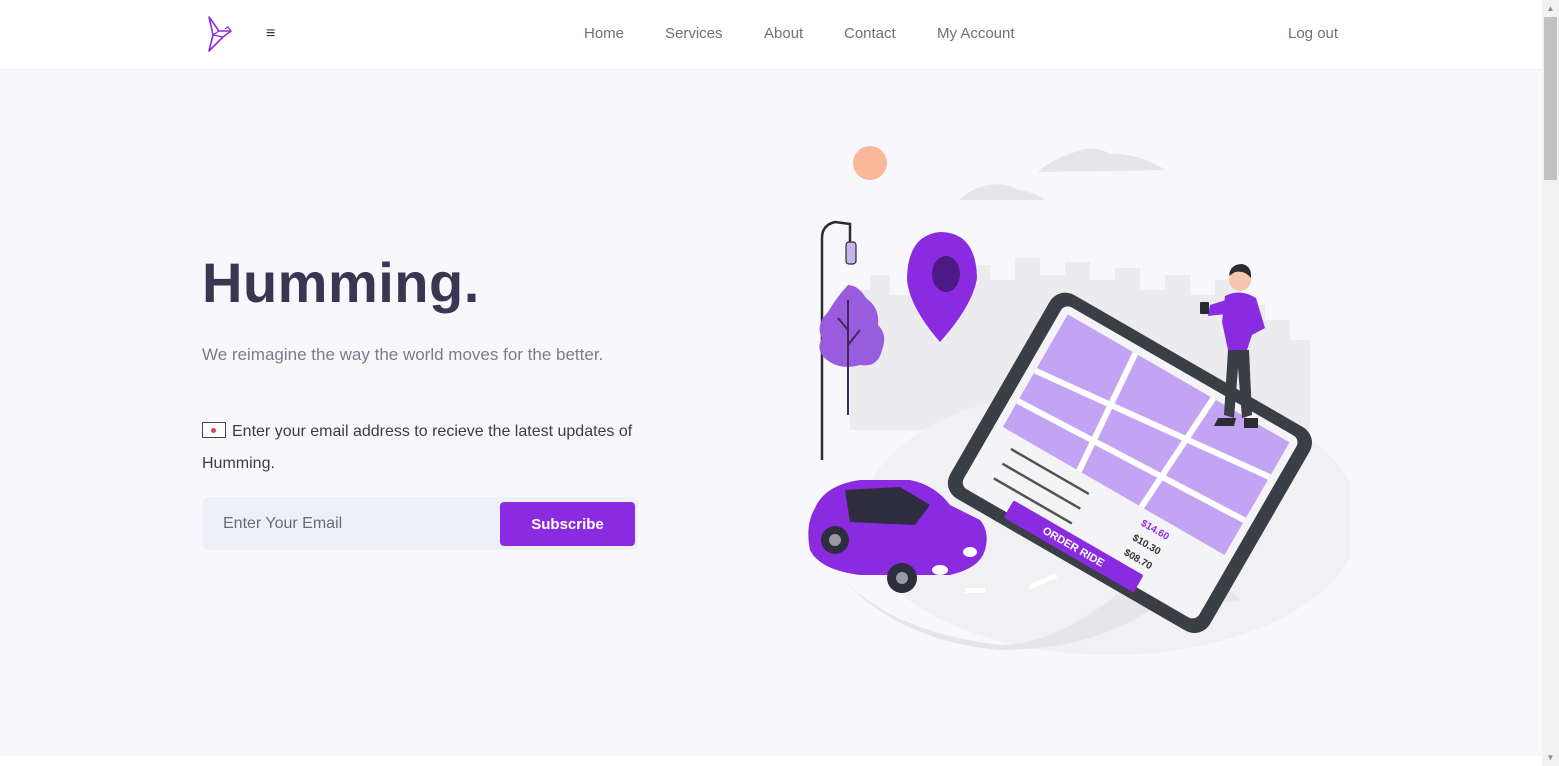 The height and width of the screenshot is (766, 1559). Describe the element at coordinates (341, 282) in the screenshot. I see `hero-title: Humming.` at that location.